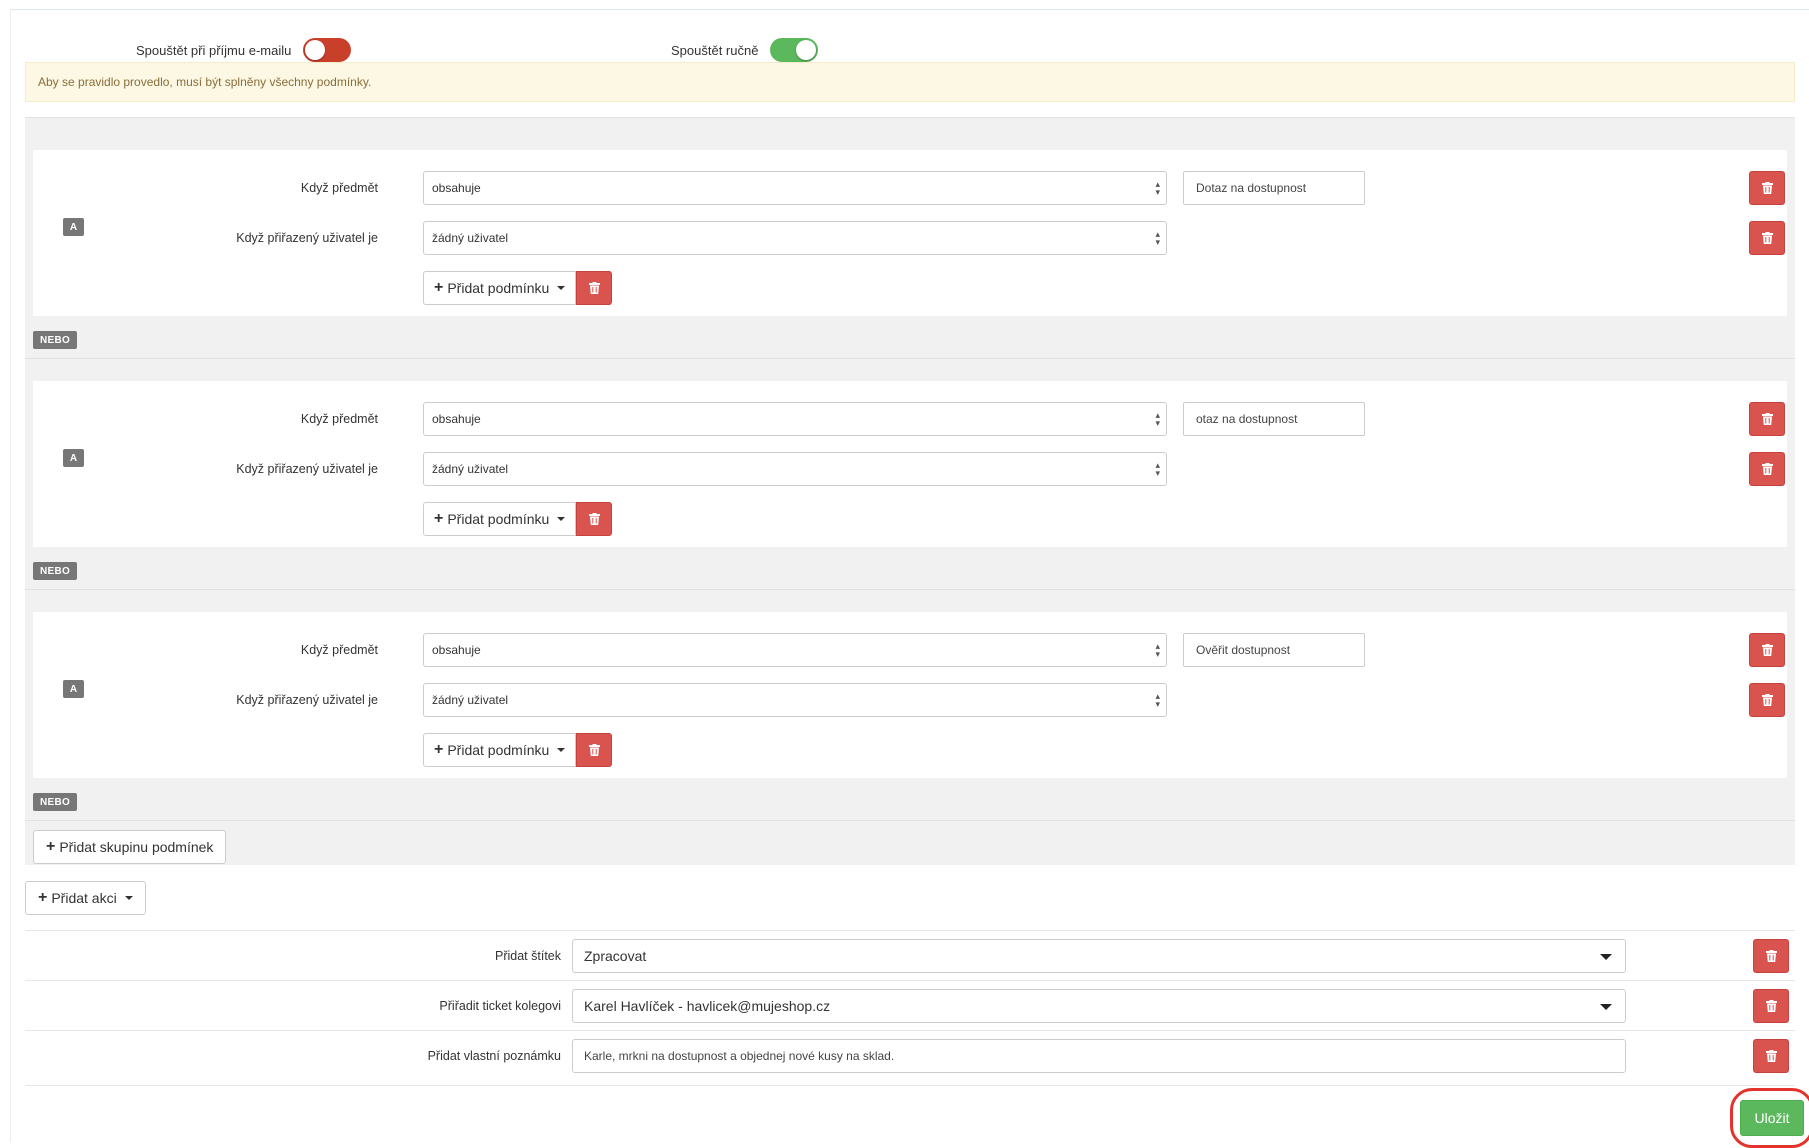  What do you see at coordinates (715, 50) in the screenshot?
I see `manual-trigger-label: Spouštět ručně` at bounding box center [715, 50].